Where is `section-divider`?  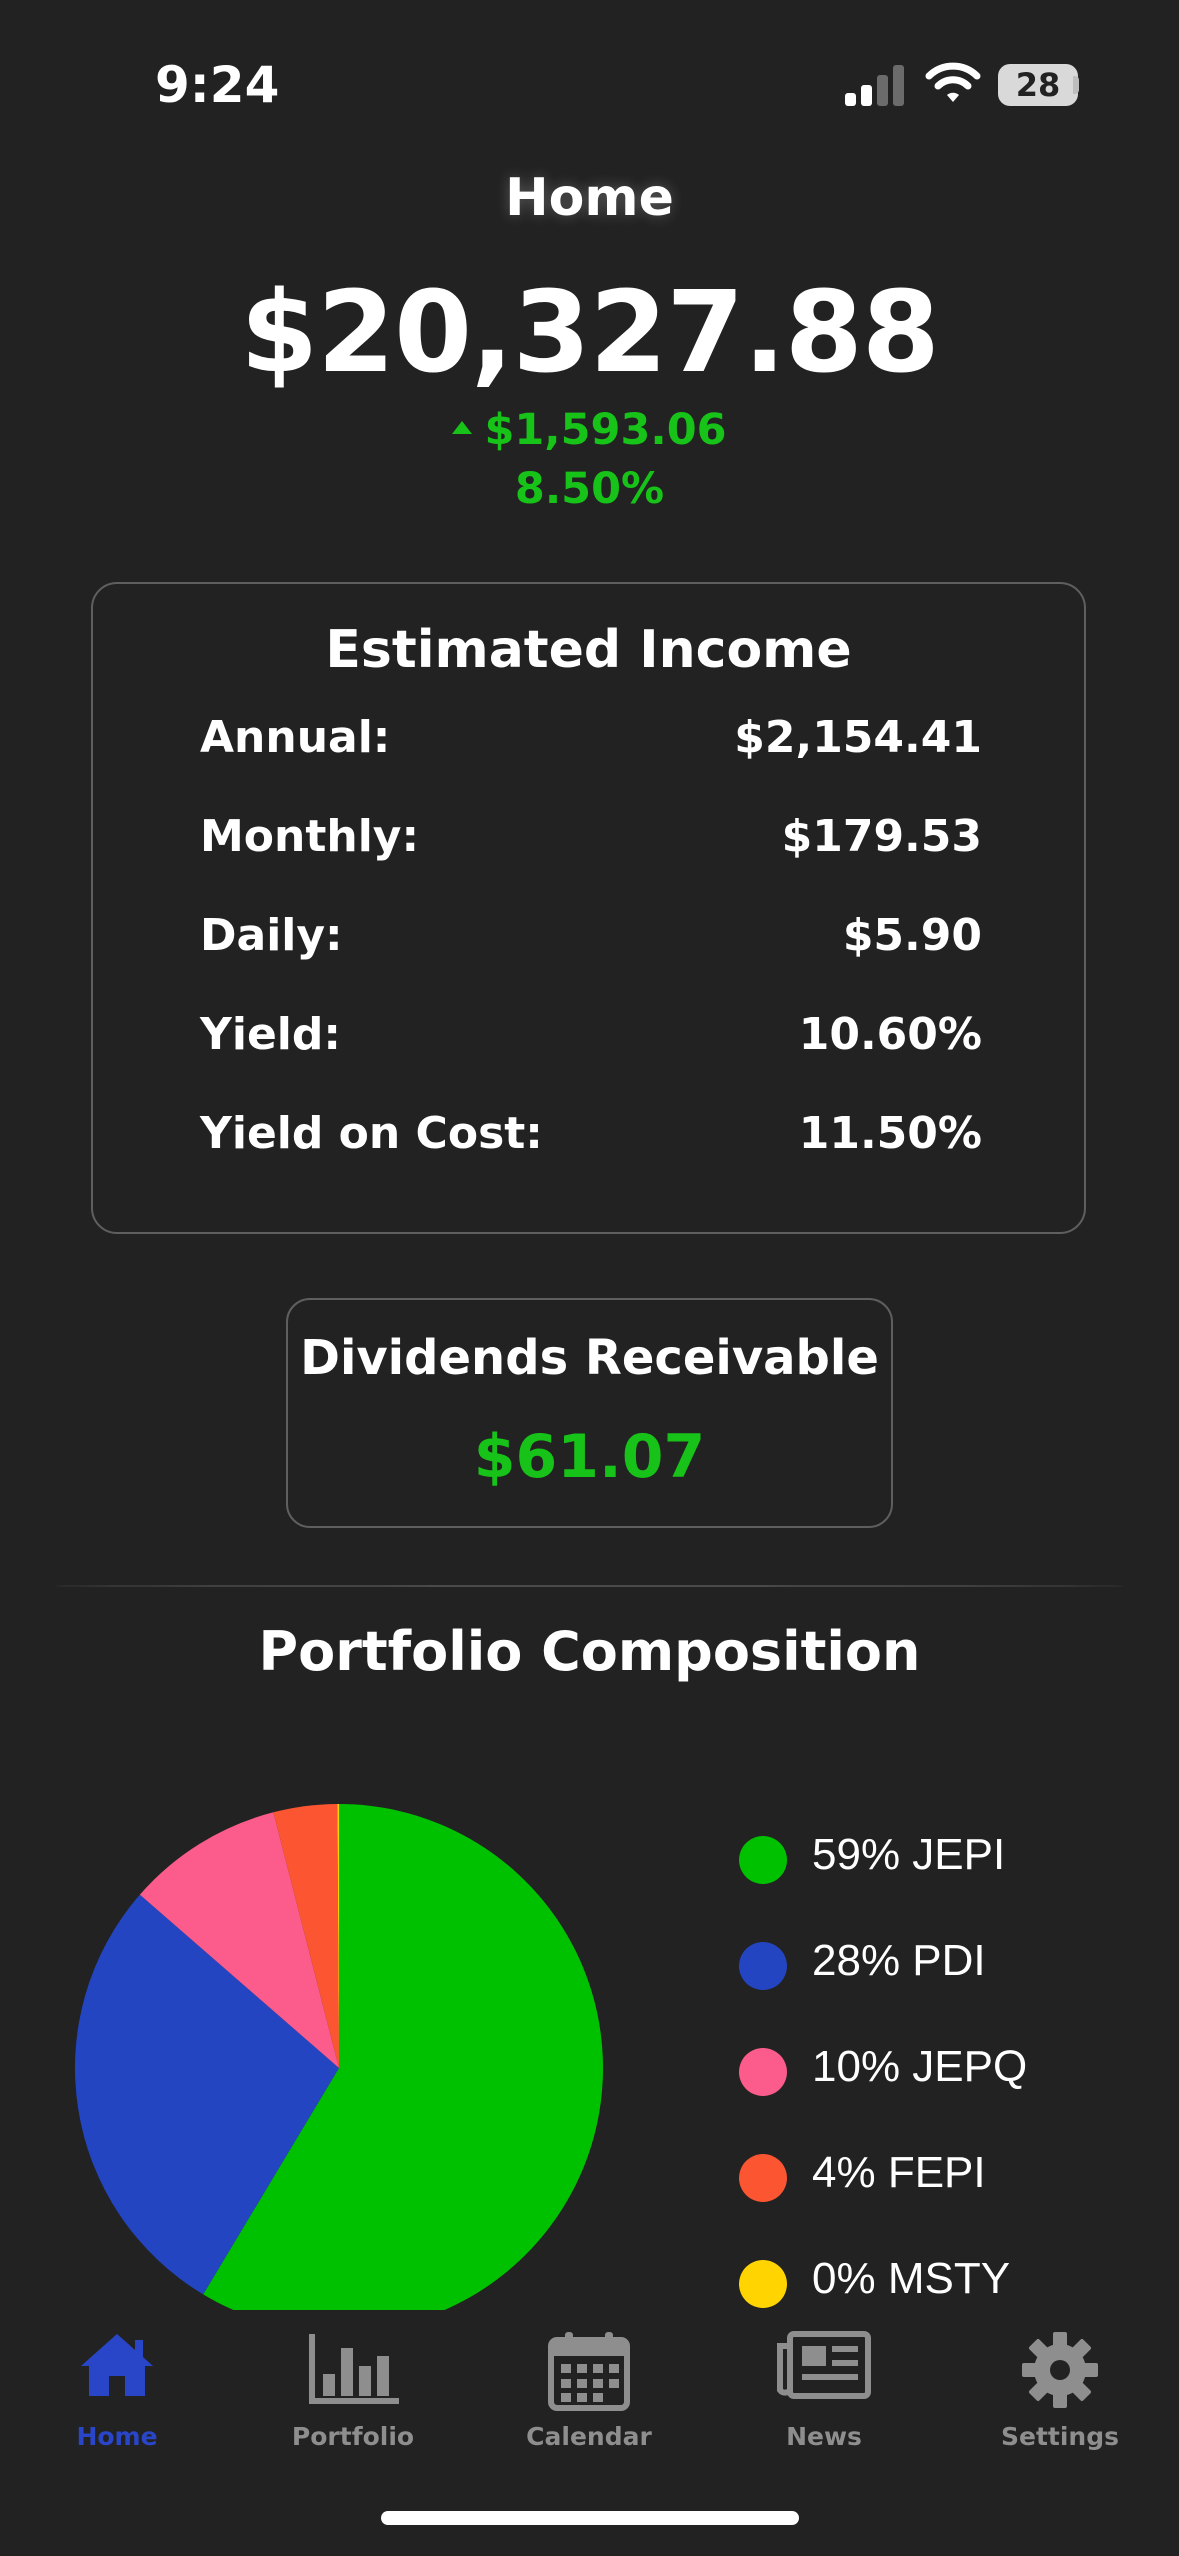
section-divider is located at coordinates (589, 1586).